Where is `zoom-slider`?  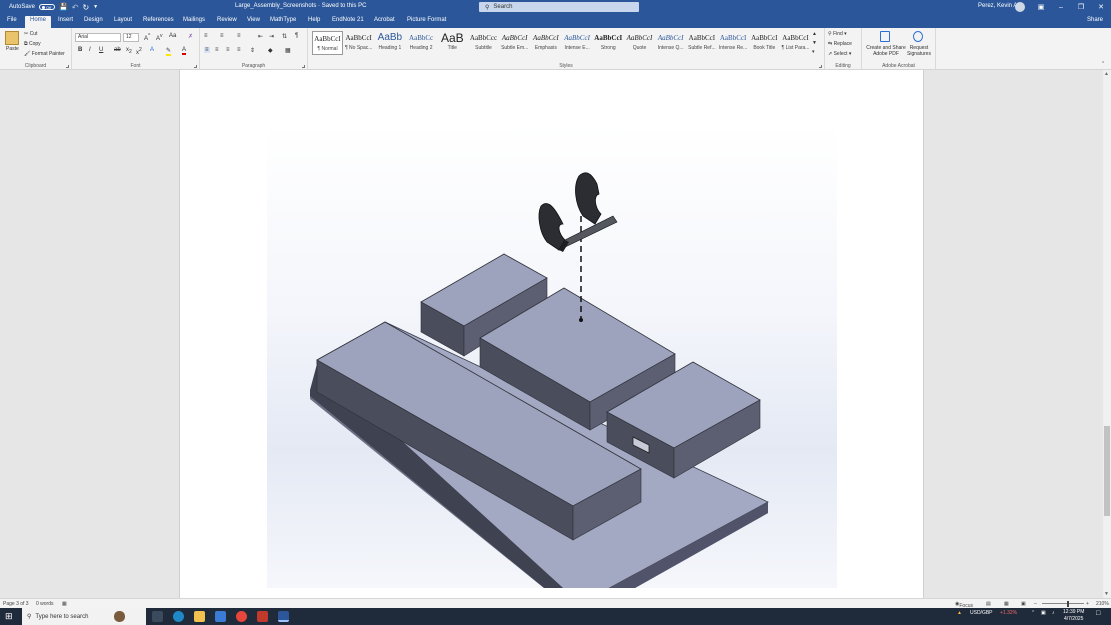 zoom-slider is located at coordinates (1063, 603).